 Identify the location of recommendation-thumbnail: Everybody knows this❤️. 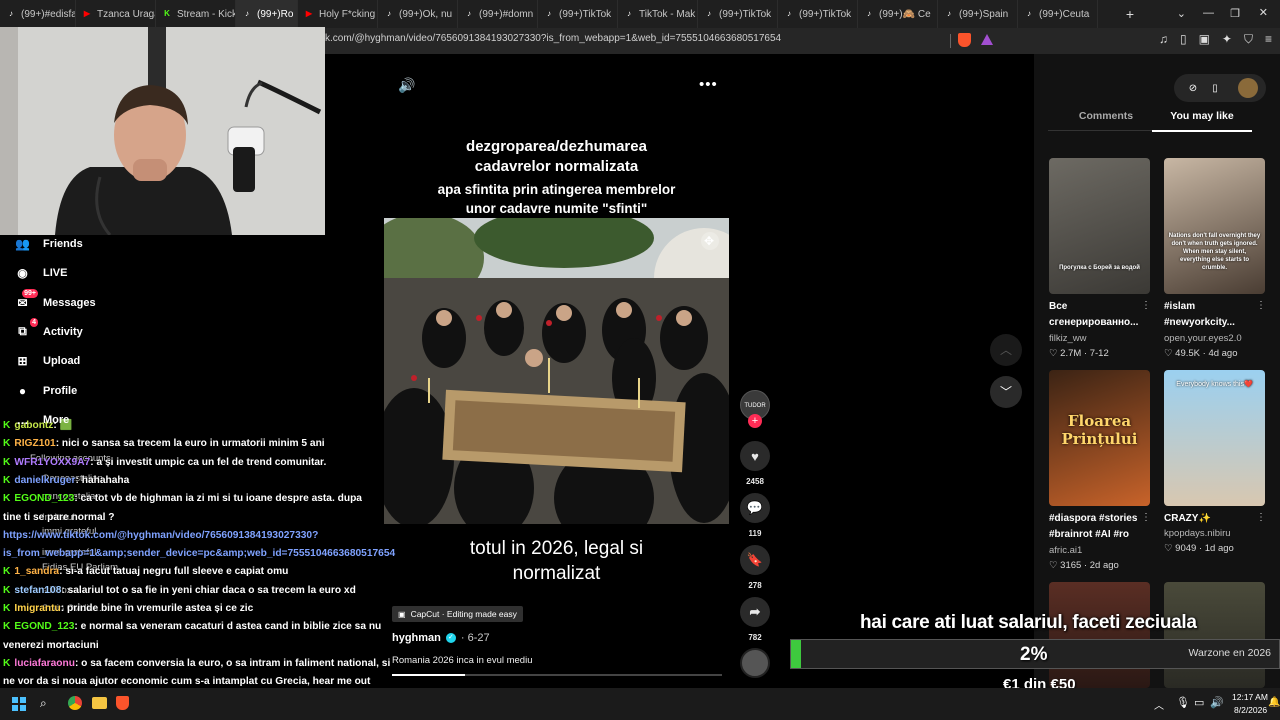
(1214, 438).